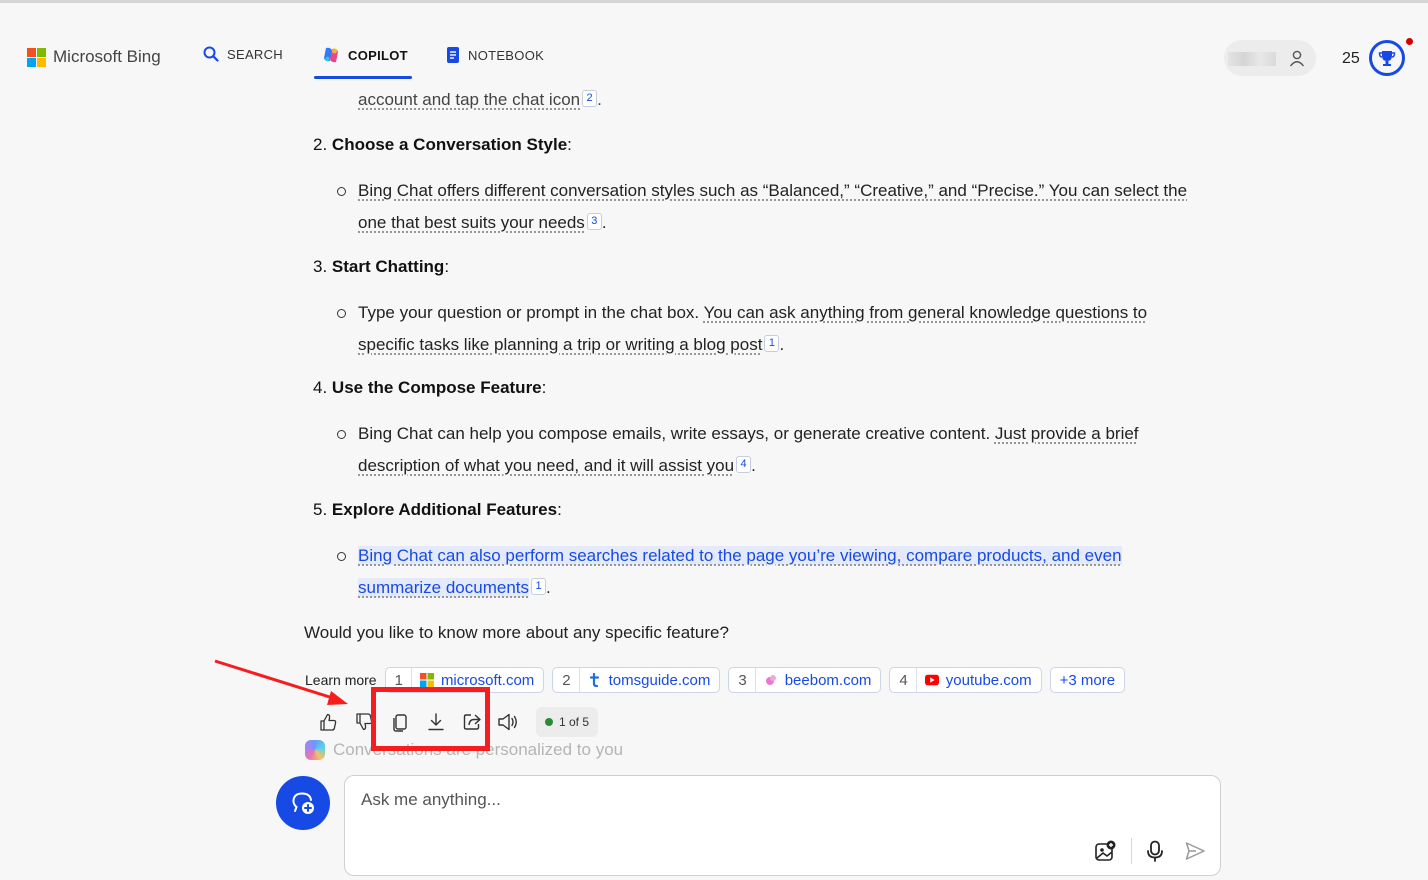 The width and height of the screenshot is (1428, 880). What do you see at coordinates (281, 682) in the screenshot?
I see `annotation-arrow` at bounding box center [281, 682].